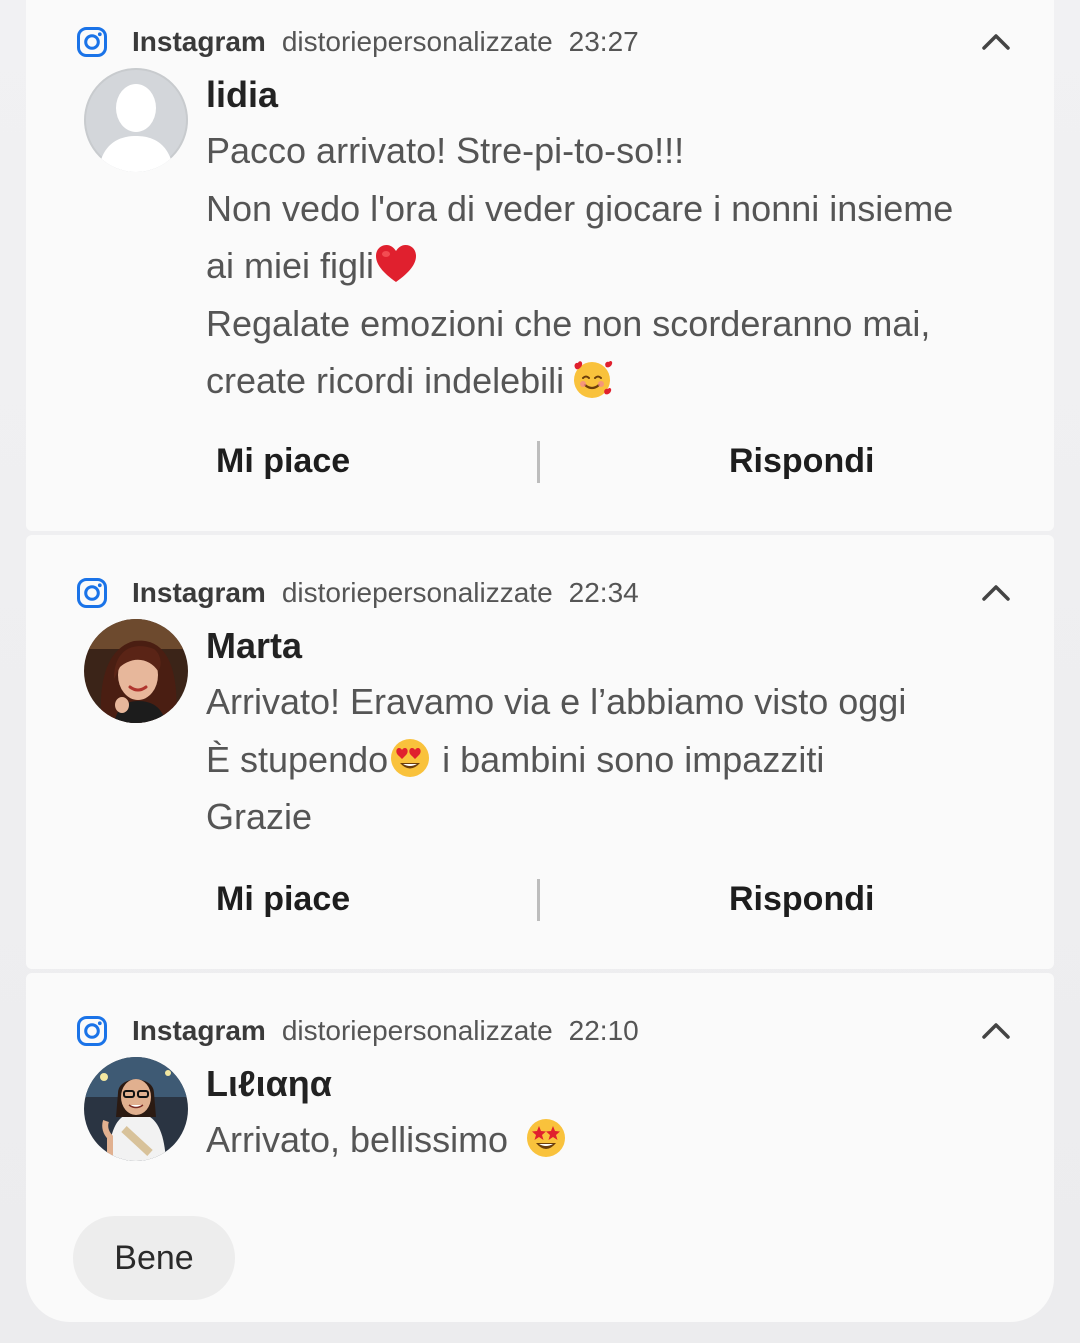 Image resolution: width=1080 pixels, height=1343 pixels. Describe the element at coordinates (546, 1138) in the screenshot. I see `star-struck-emoji-icon` at that location.